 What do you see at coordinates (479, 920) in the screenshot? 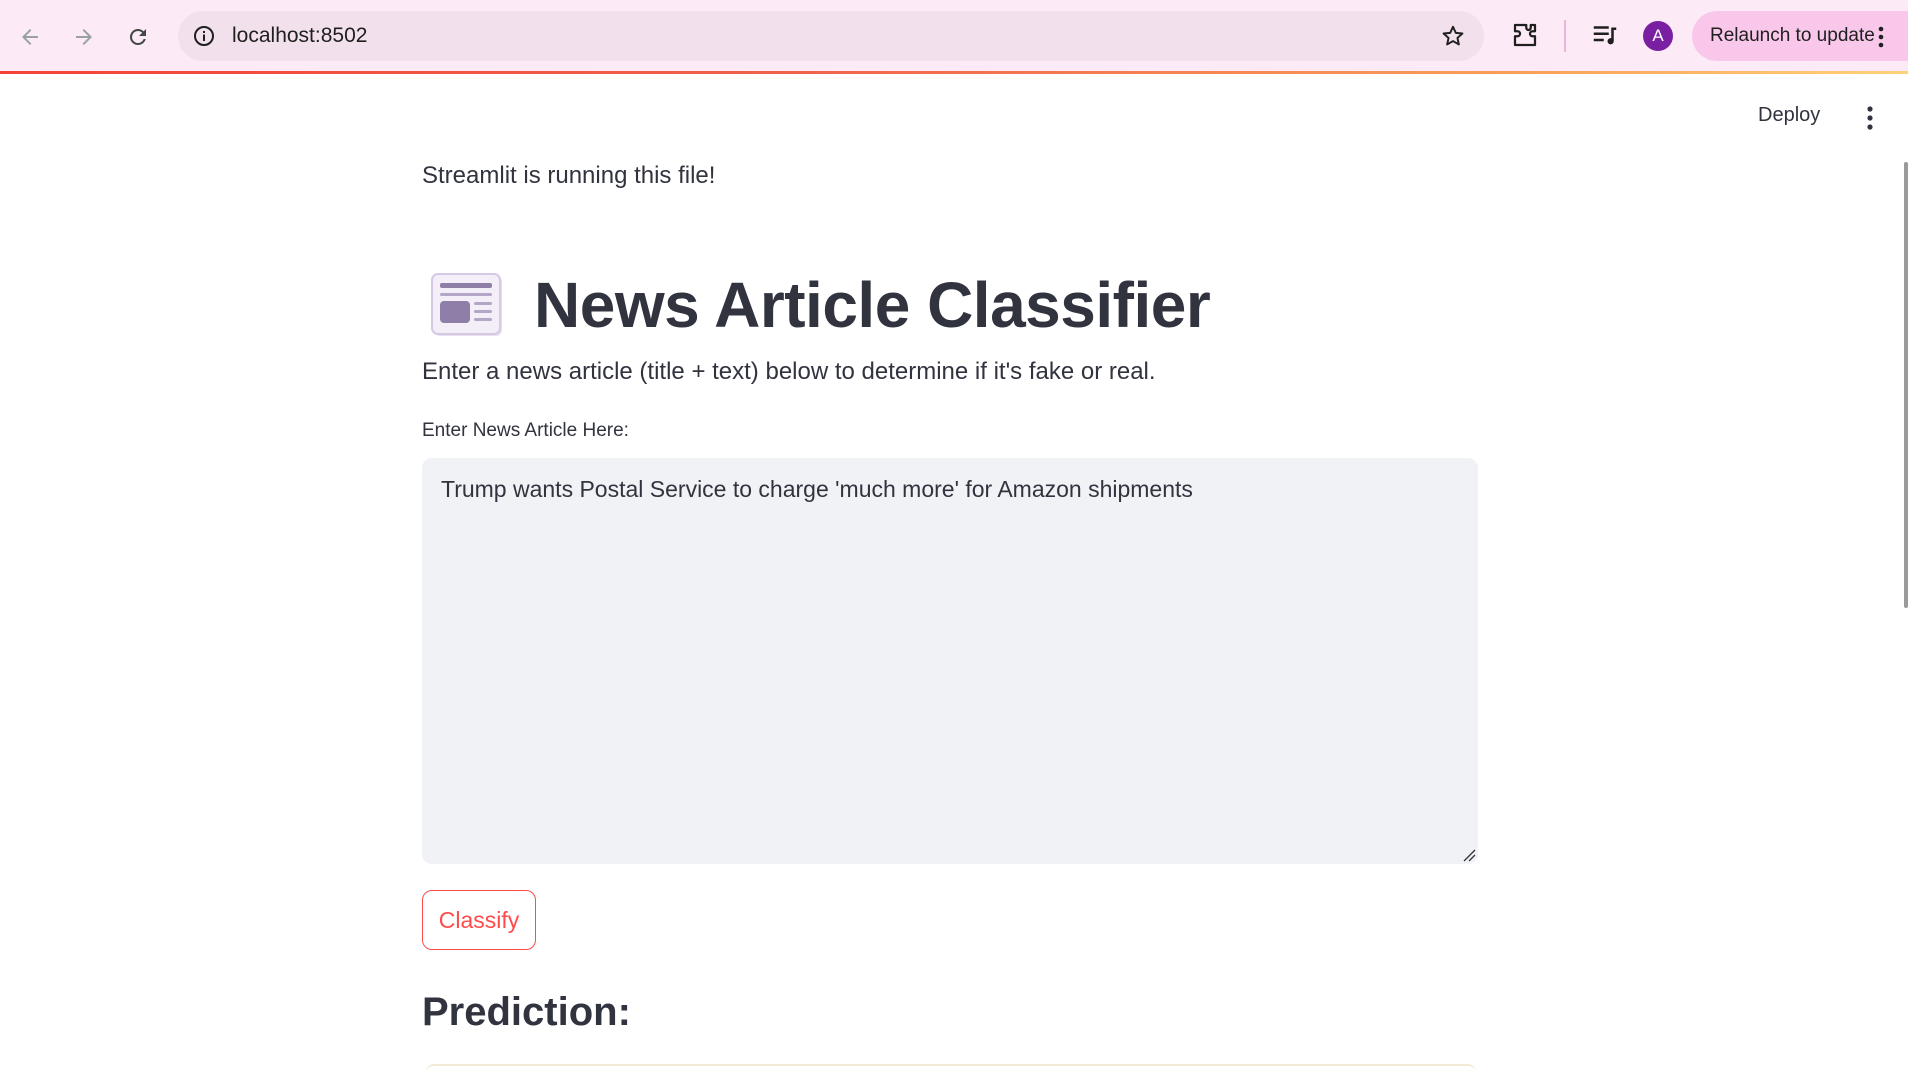
I see `classify-button: Classify` at bounding box center [479, 920].